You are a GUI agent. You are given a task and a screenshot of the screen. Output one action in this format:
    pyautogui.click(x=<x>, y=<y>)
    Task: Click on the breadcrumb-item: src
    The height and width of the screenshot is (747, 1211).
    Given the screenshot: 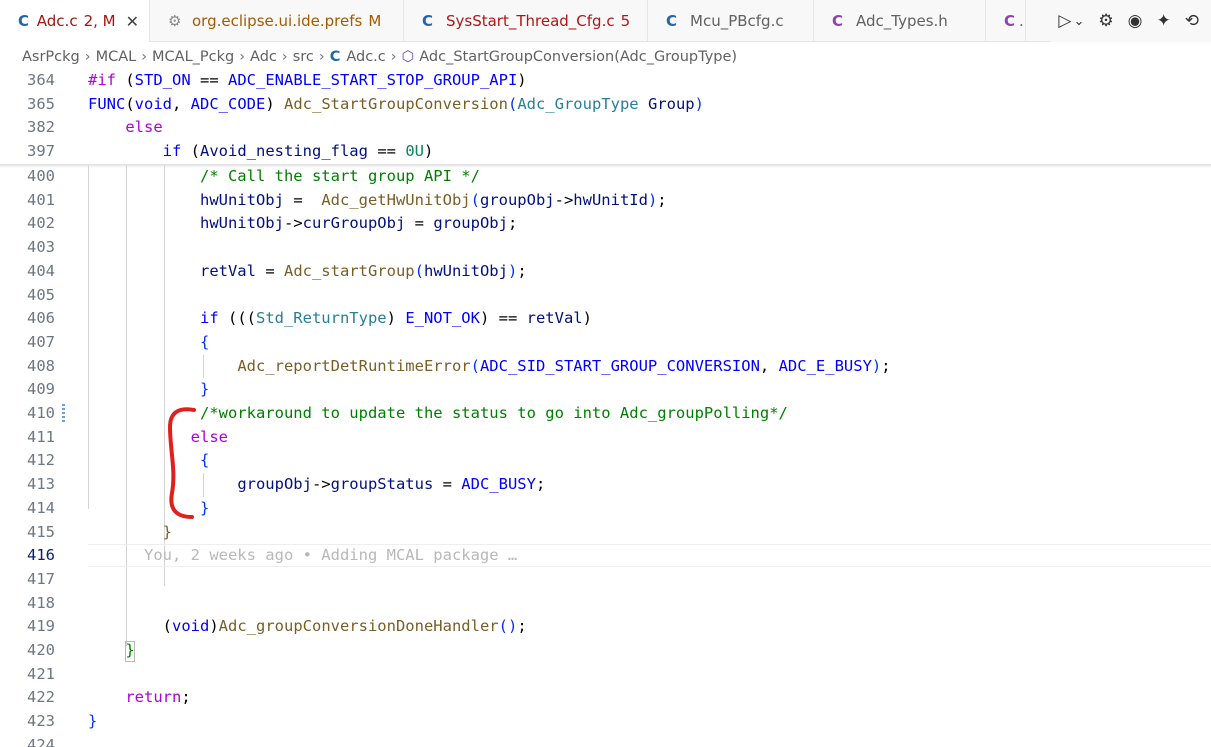 What is the action you would take?
    pyautogui.click(x=303, y=57)
    